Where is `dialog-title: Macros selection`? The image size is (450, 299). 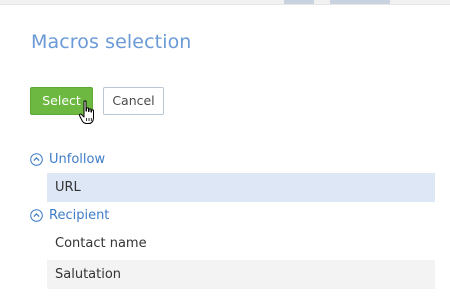
dialog-title: Macros selection is located at coordinates (111, 42).